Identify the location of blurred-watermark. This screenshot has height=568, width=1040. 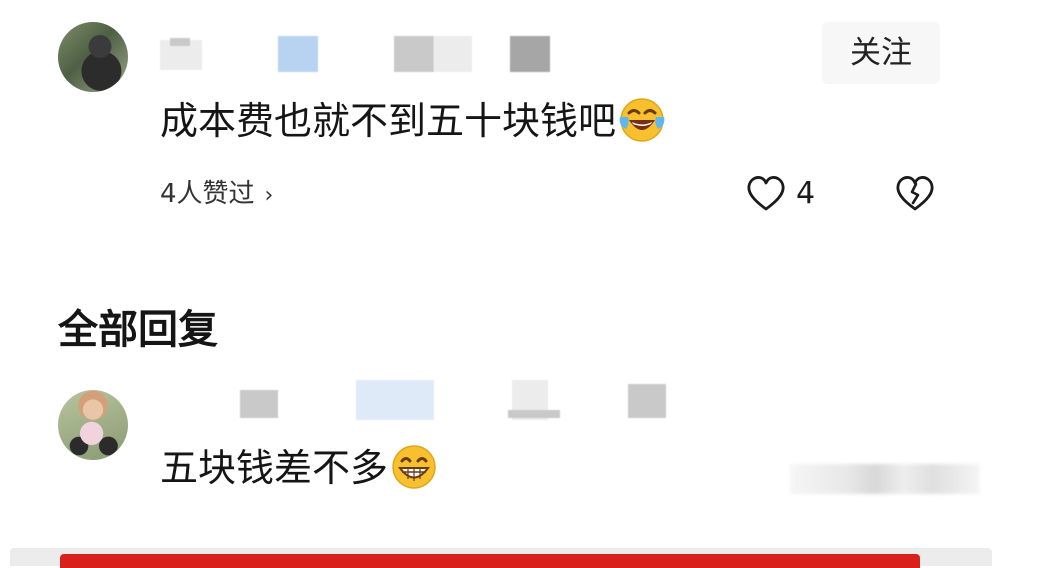
(885, 479).